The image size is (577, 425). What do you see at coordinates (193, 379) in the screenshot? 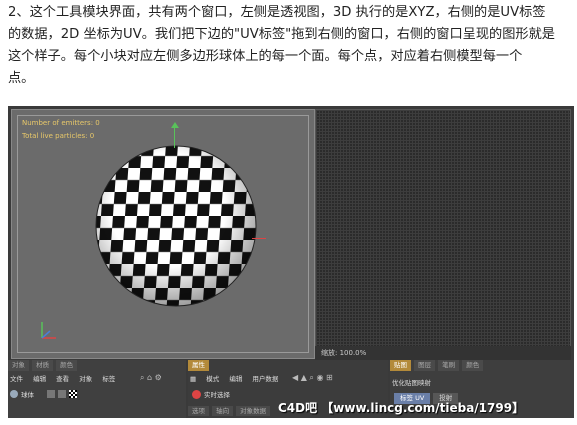
I see `grid-icon: ▦` at bounding box center [193, 379].